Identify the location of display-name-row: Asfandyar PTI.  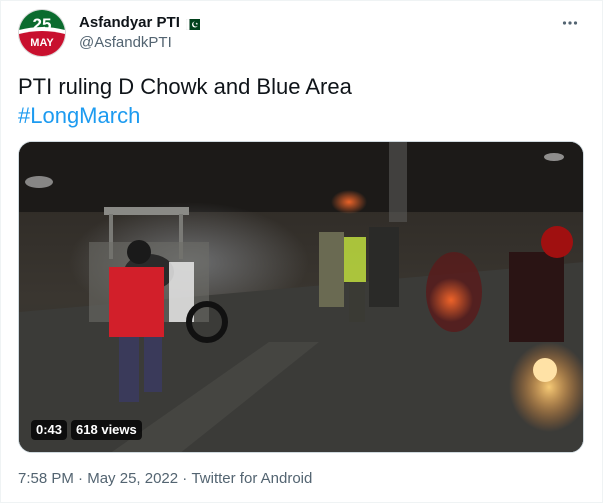
(139, 22).